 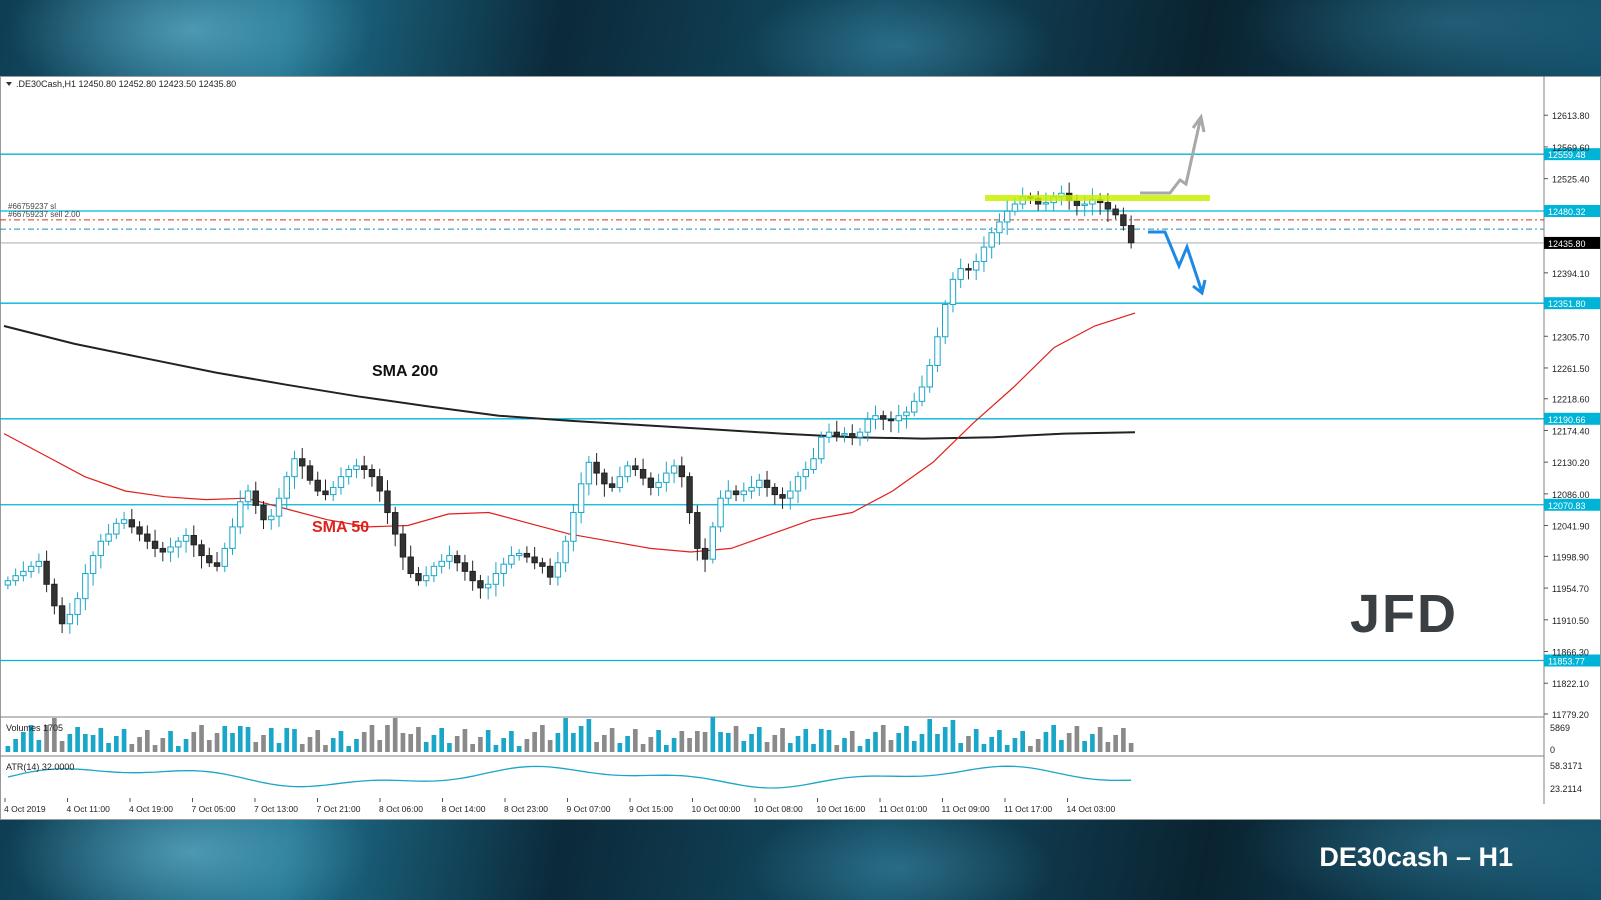 I want to click on time-tick-label-7: 8 Oct 14:00, so click(x=464, y=809).